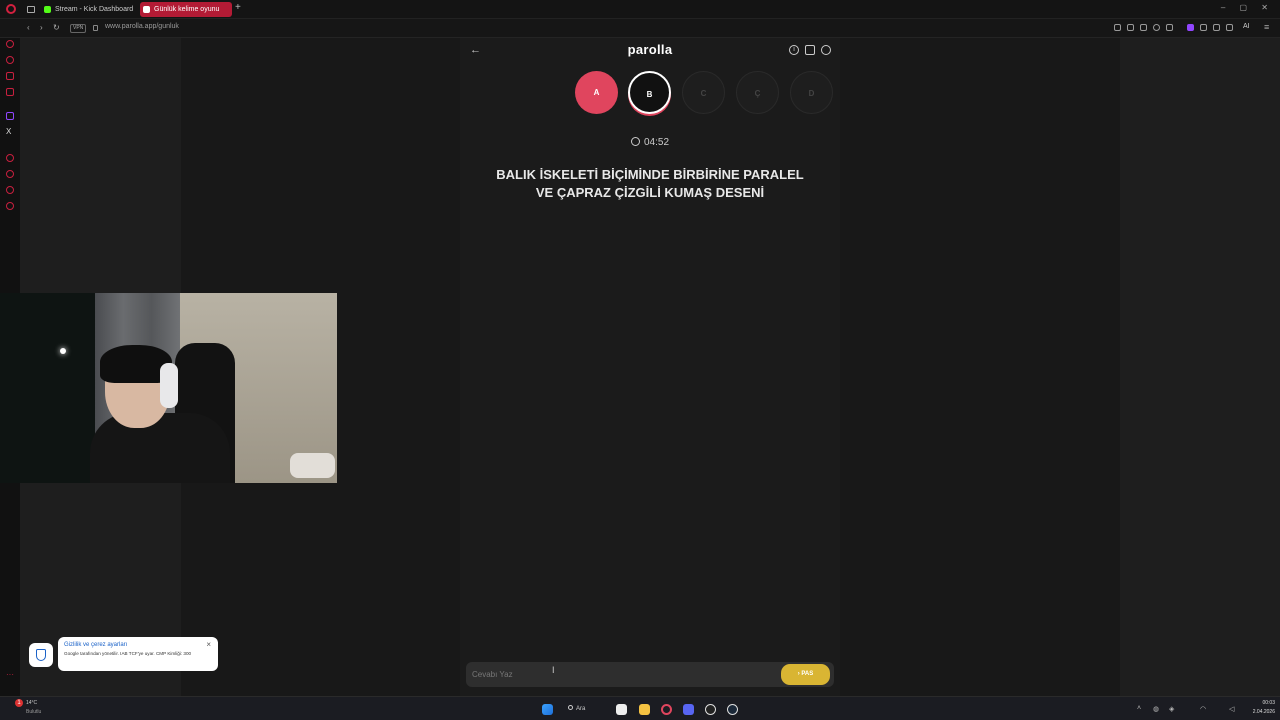  What do you see at coordinates (1260, 703) in the screenshot?
I see `clock-time: 00:03` at bounding box center [1260, 703].